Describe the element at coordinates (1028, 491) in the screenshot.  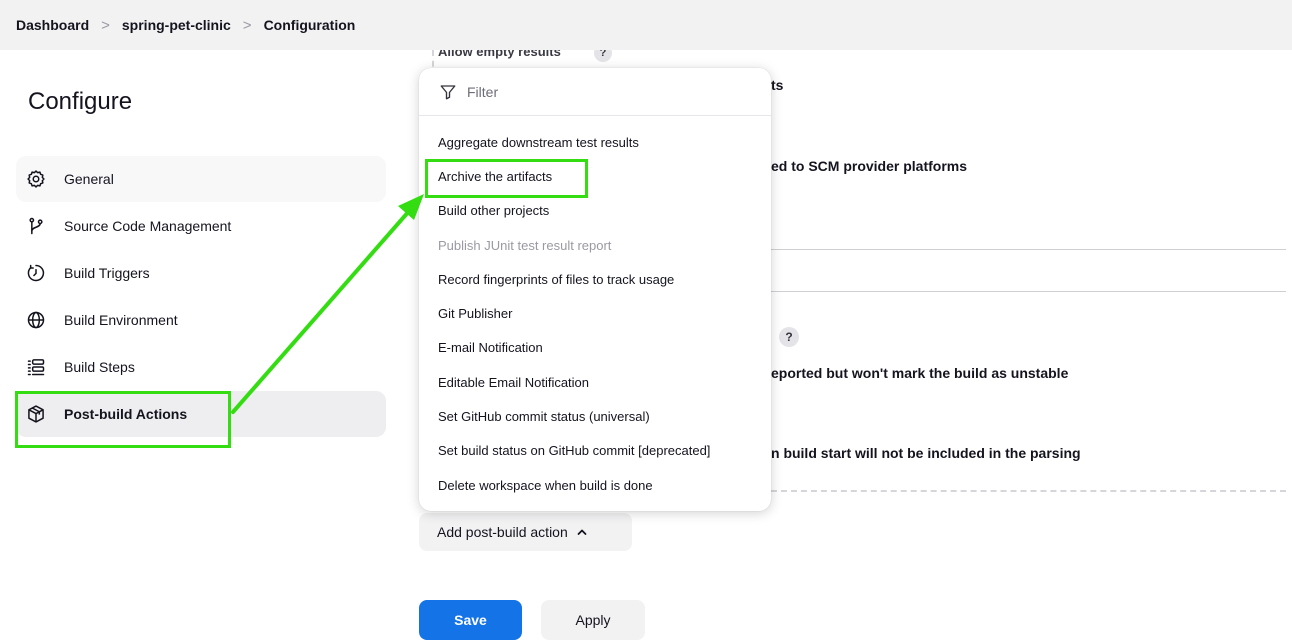
I see `section-border` at that location.